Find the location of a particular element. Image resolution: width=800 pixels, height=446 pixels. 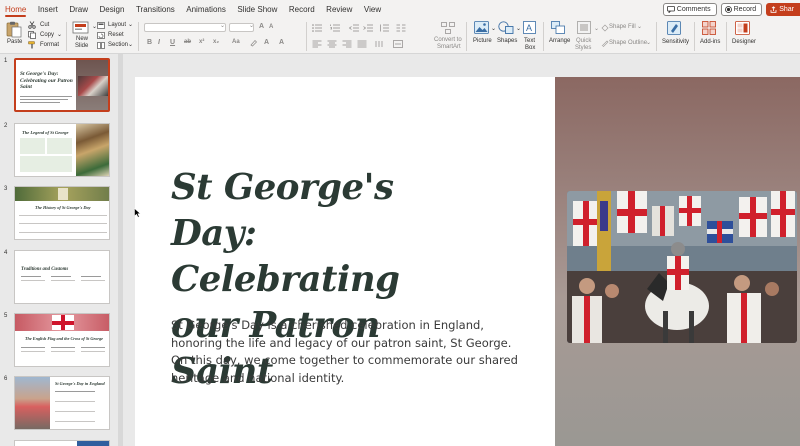

tab-slide-show: Slide Show is located at coordinates (257, 9).